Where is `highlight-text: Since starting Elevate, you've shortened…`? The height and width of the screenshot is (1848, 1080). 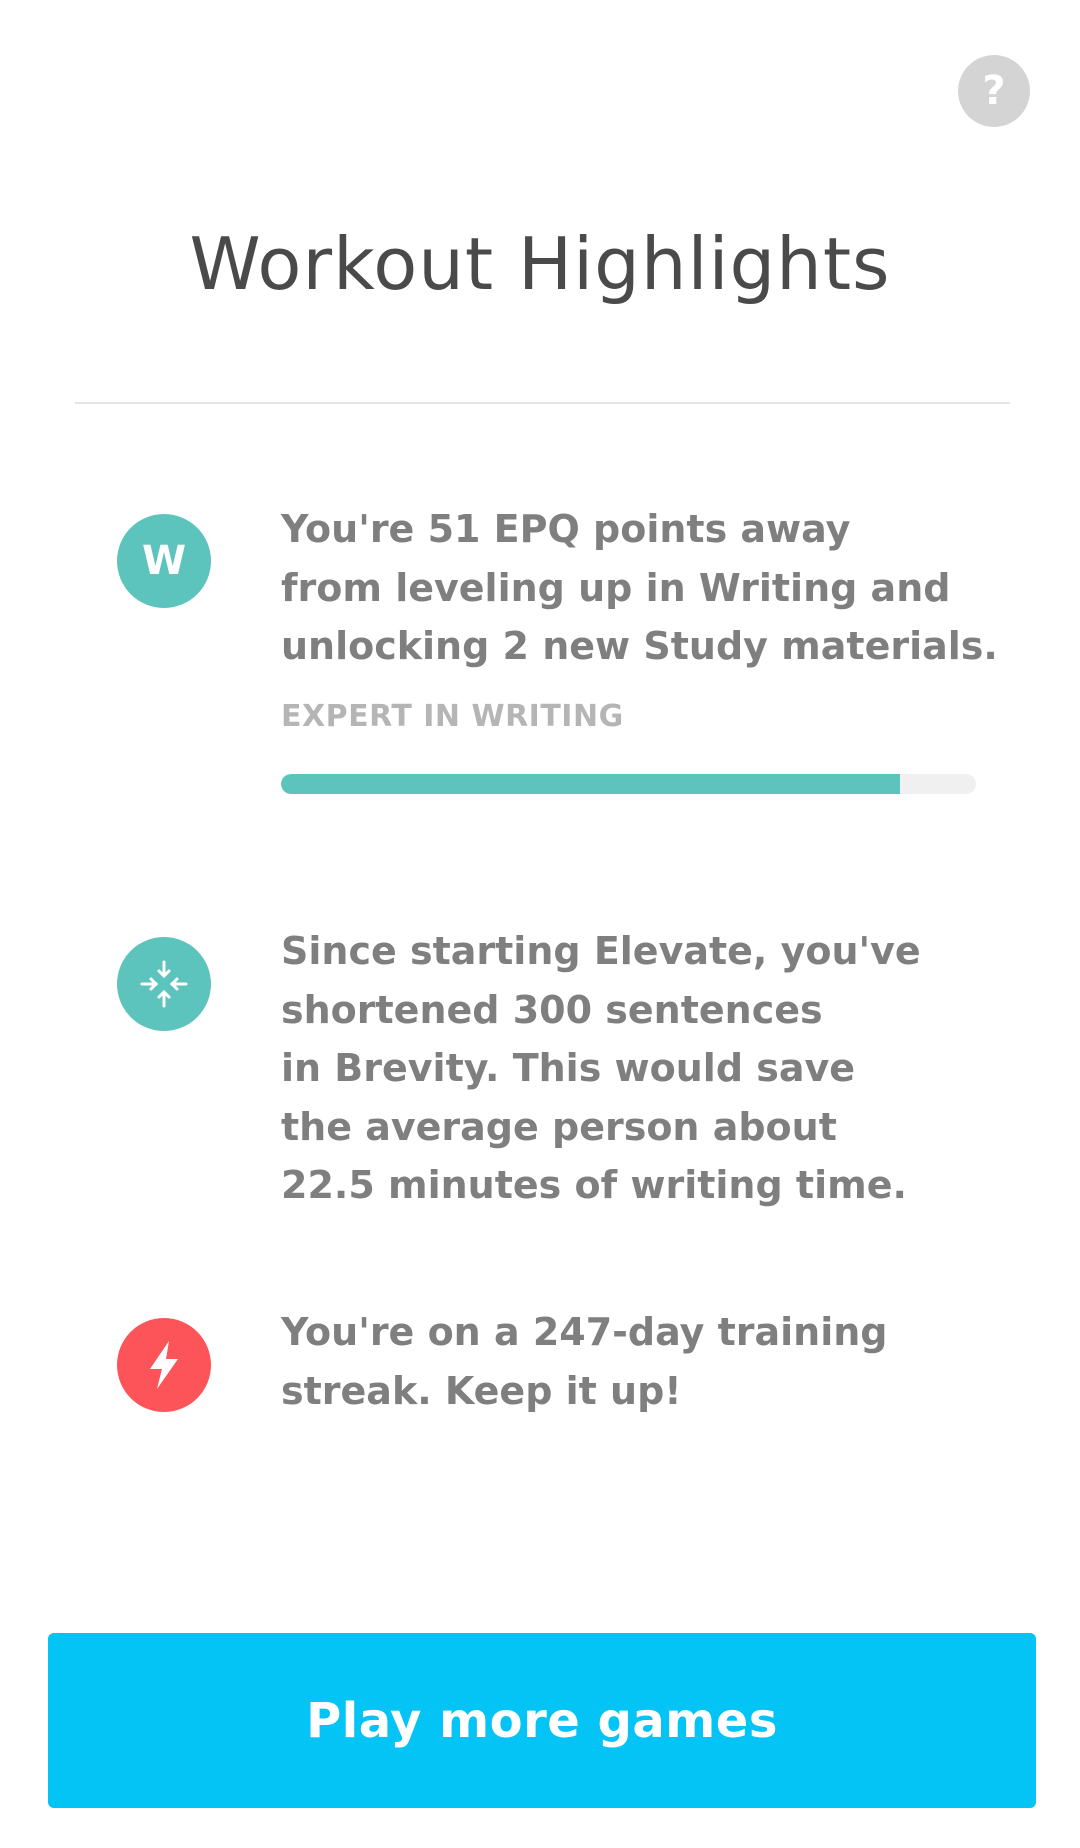 highlight-text: Since starting Elevate, you've shortened… is located at coordinates (651, 1068).